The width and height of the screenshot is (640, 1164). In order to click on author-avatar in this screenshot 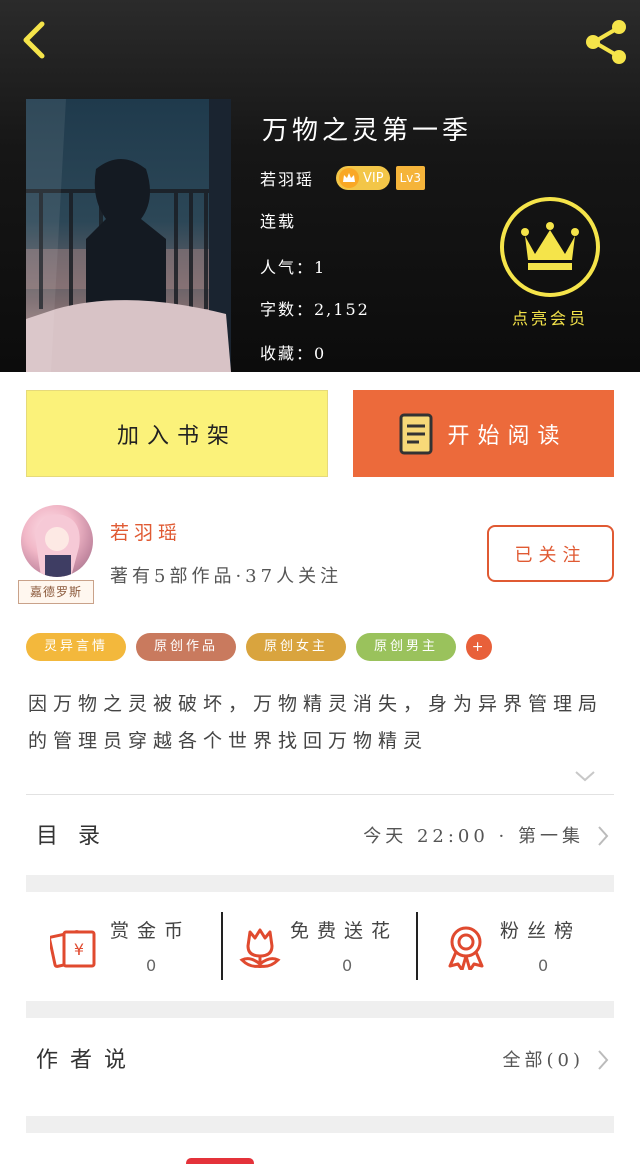, I will do `click(57, 541)`.